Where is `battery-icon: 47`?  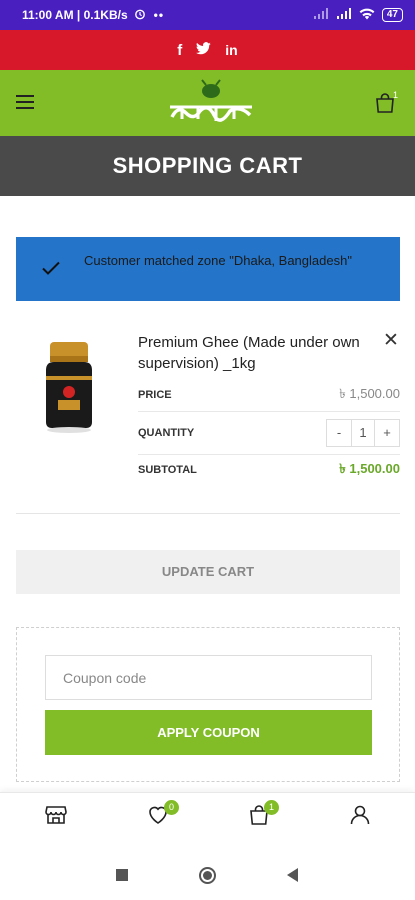
battery-icon: 47 is located at coordinates (392, 15).